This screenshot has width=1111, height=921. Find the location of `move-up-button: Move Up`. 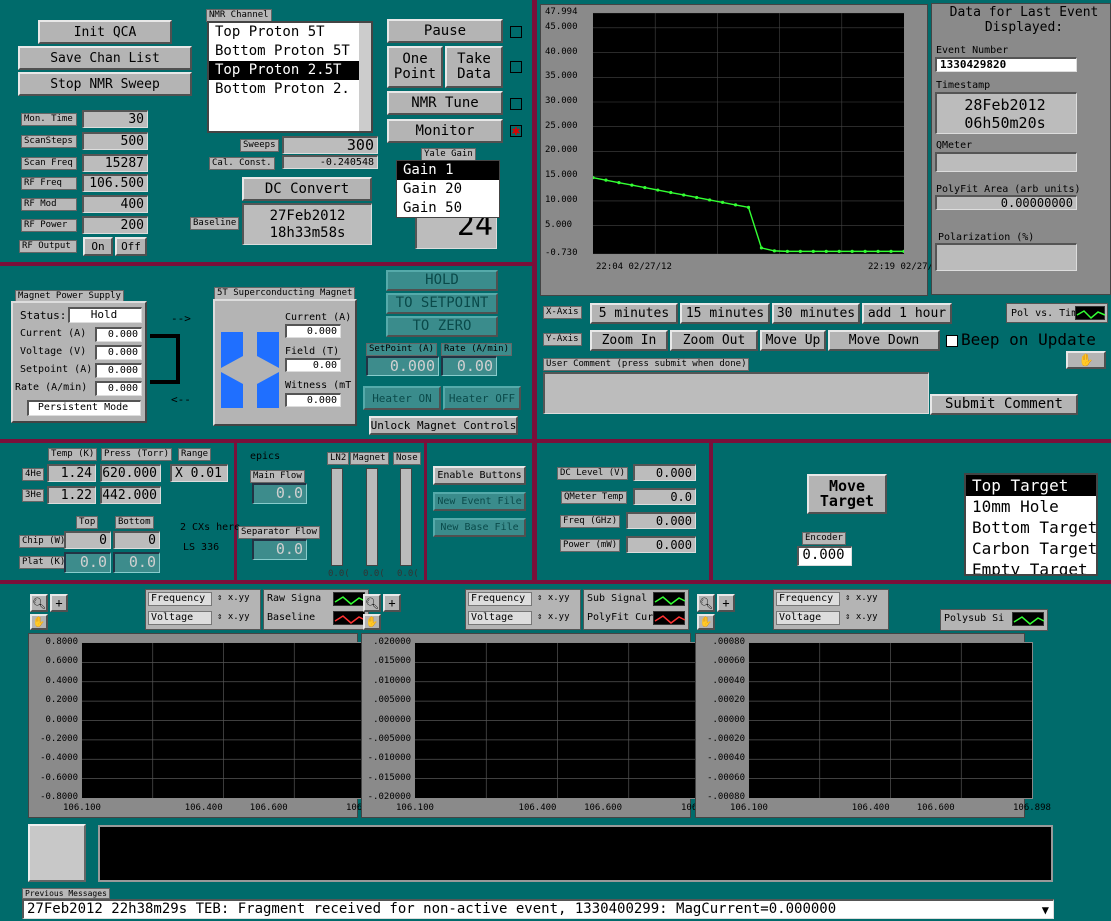

move-up-button: Move Up is located at coordinates (793, 340).